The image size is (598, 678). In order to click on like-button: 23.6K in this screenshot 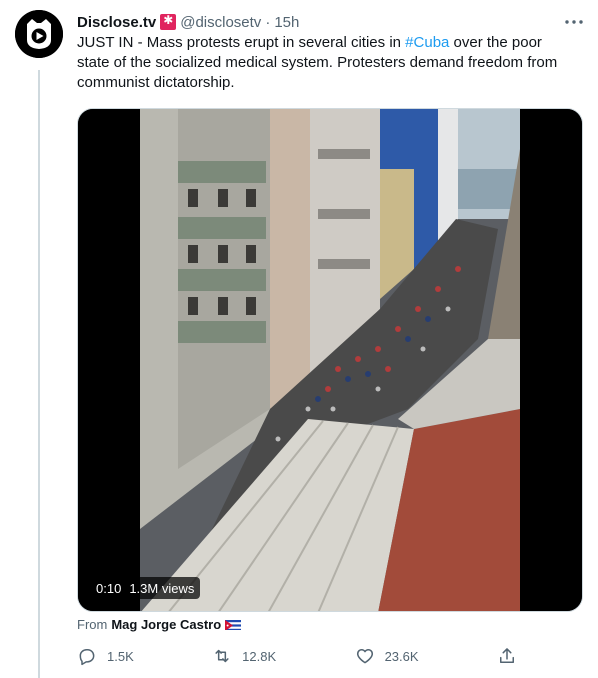, I will do `click(387, 656)`.